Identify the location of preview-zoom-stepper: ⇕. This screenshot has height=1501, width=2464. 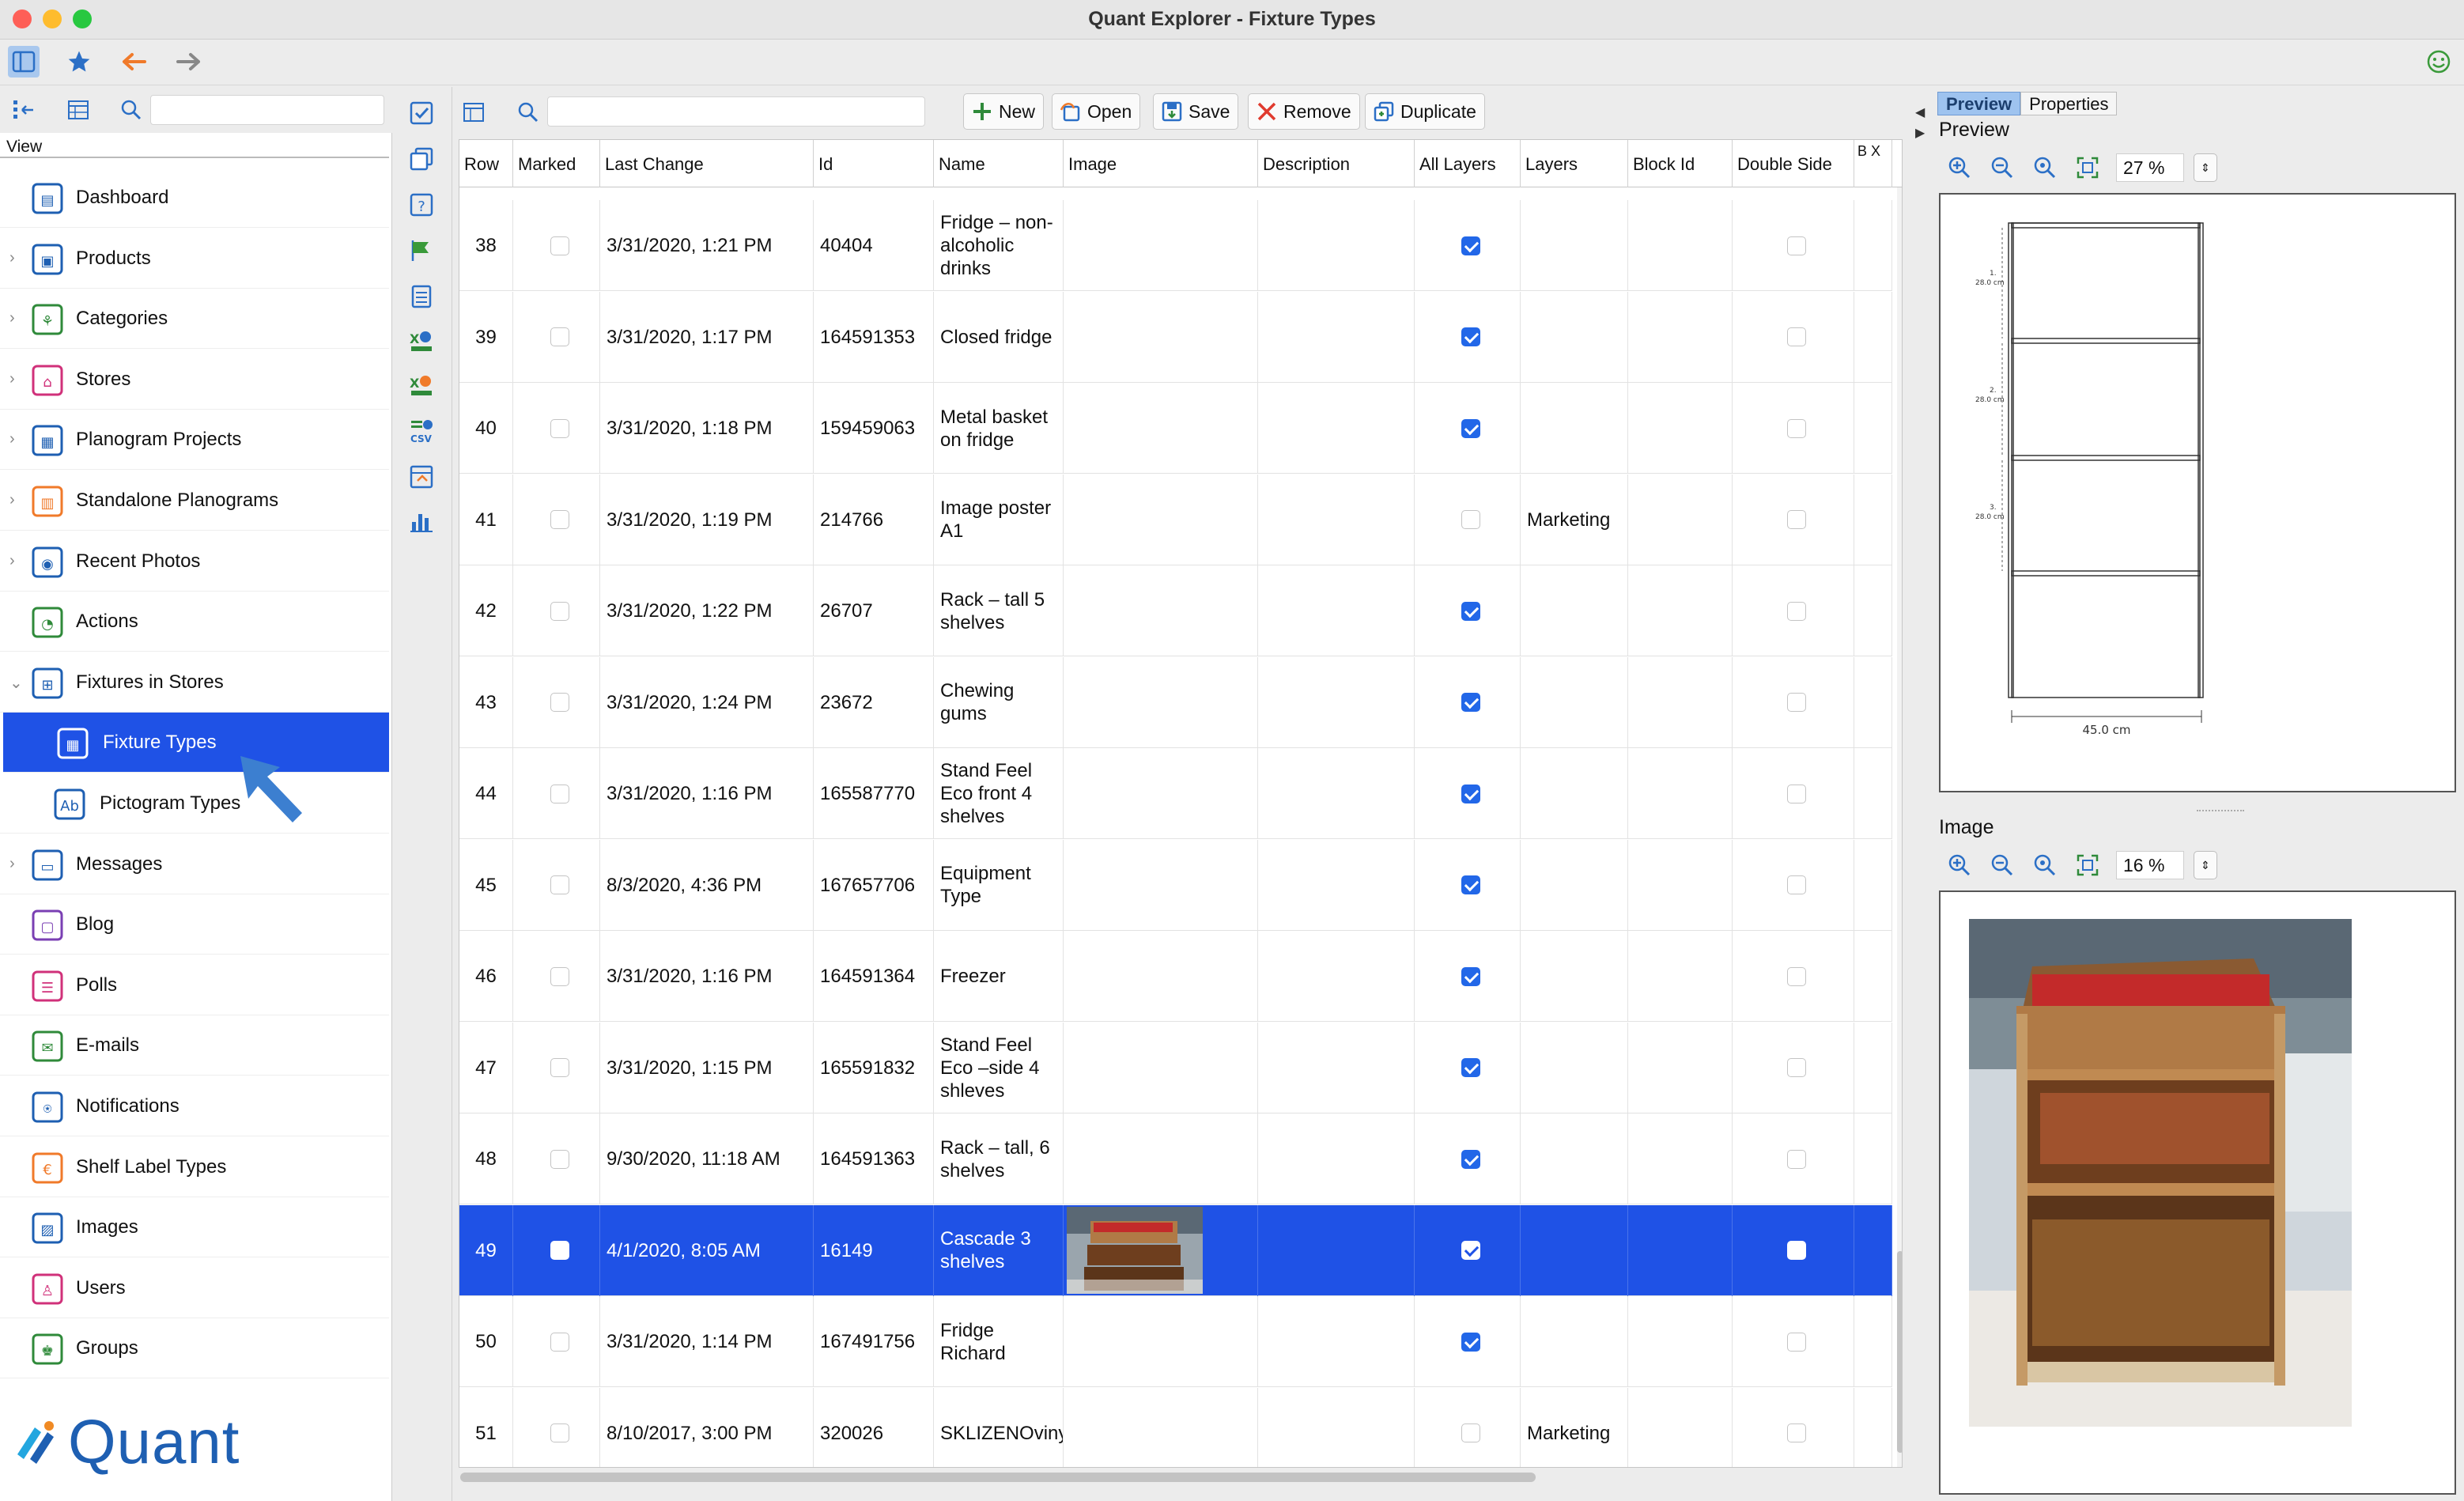
(2205, 167).